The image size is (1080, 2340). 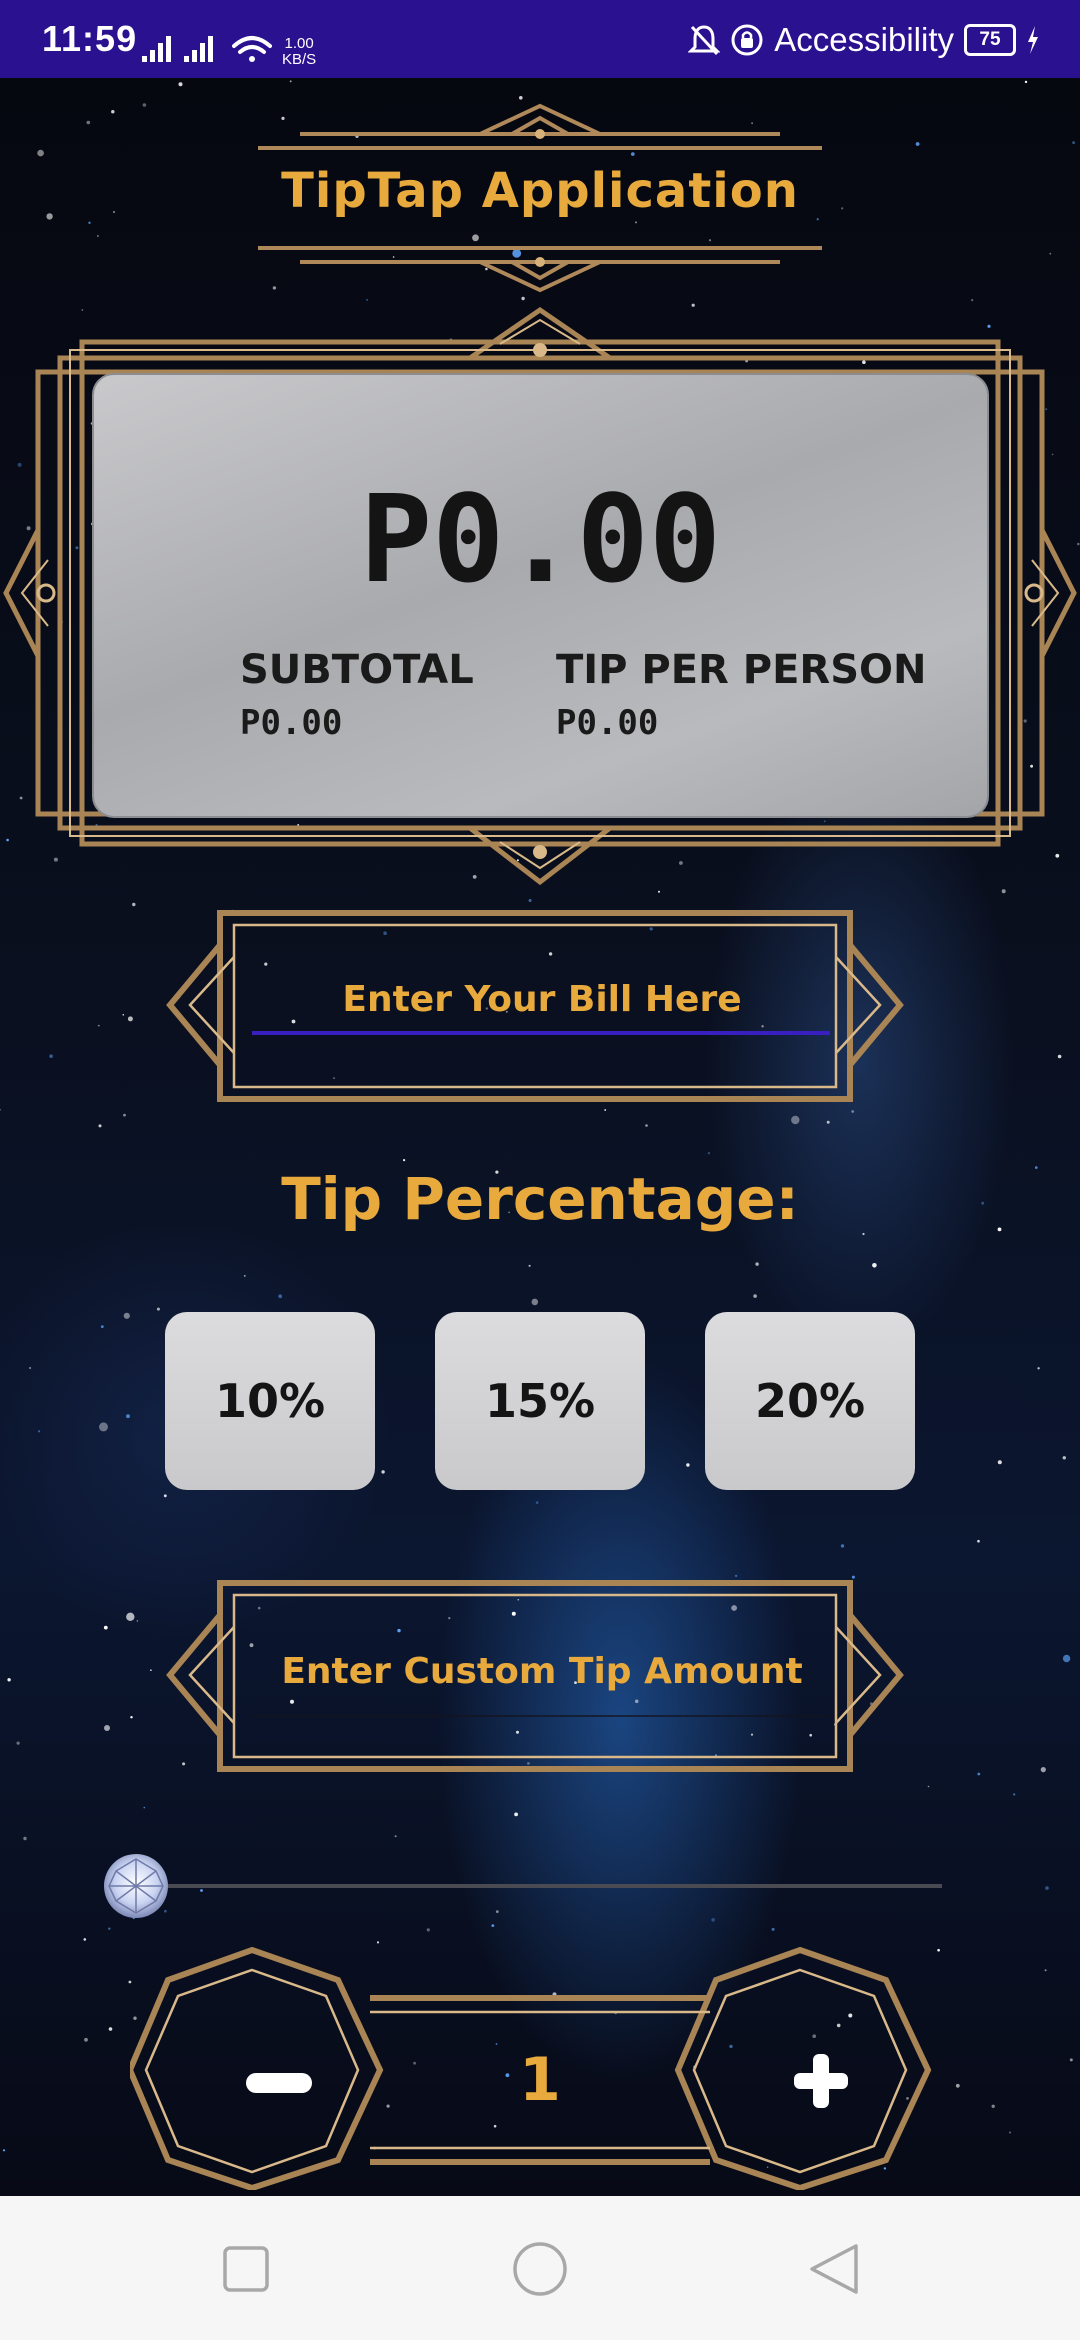 What do you see at coordinates (136, 1886) in the screenshot?
I see `diamond-slider-thumb-icon` at bounding box center [136, 1886].